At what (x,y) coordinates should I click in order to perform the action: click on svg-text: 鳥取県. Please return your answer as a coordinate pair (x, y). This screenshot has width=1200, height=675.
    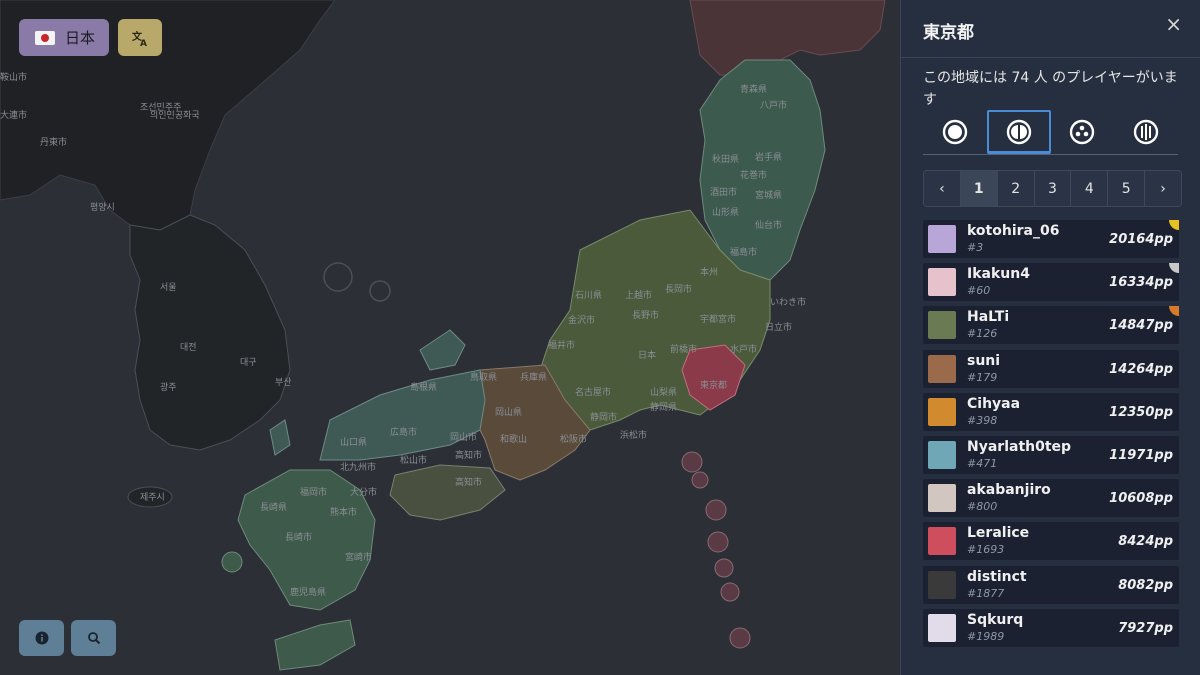
    Looking at the image, I should click on (483, 377).